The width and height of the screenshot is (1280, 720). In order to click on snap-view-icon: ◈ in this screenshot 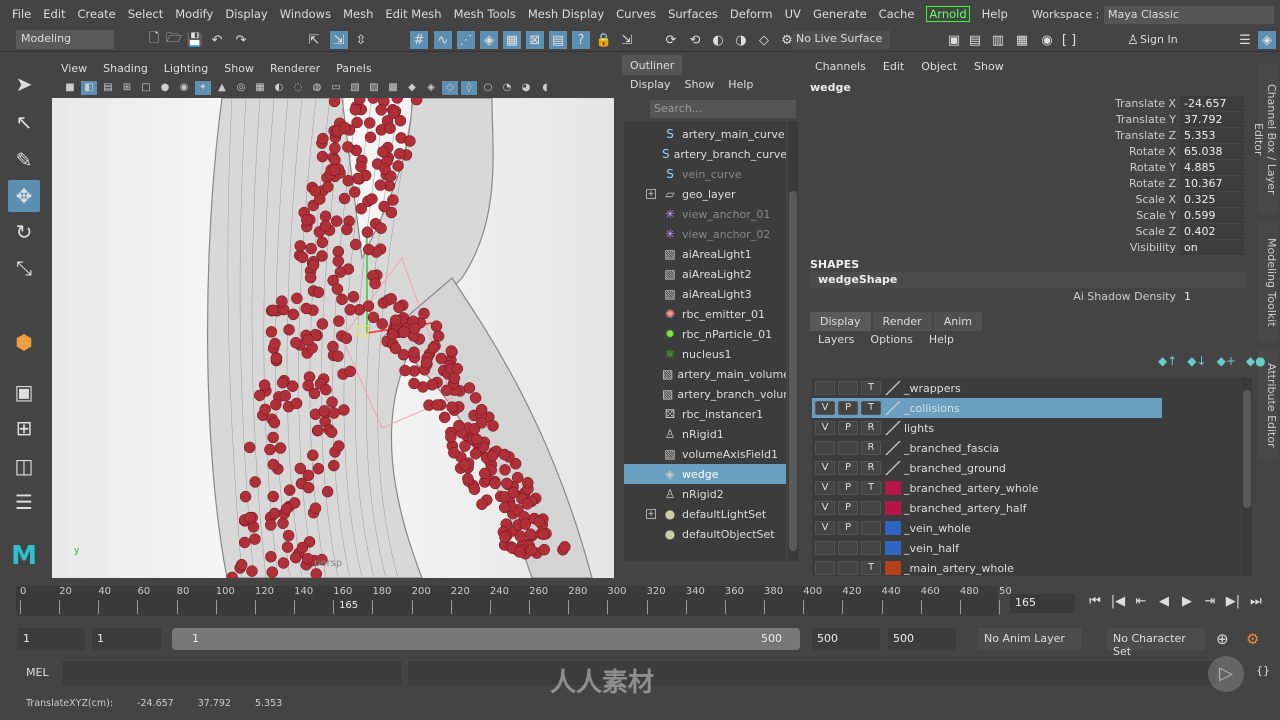, I will do `click(489, 40)`.